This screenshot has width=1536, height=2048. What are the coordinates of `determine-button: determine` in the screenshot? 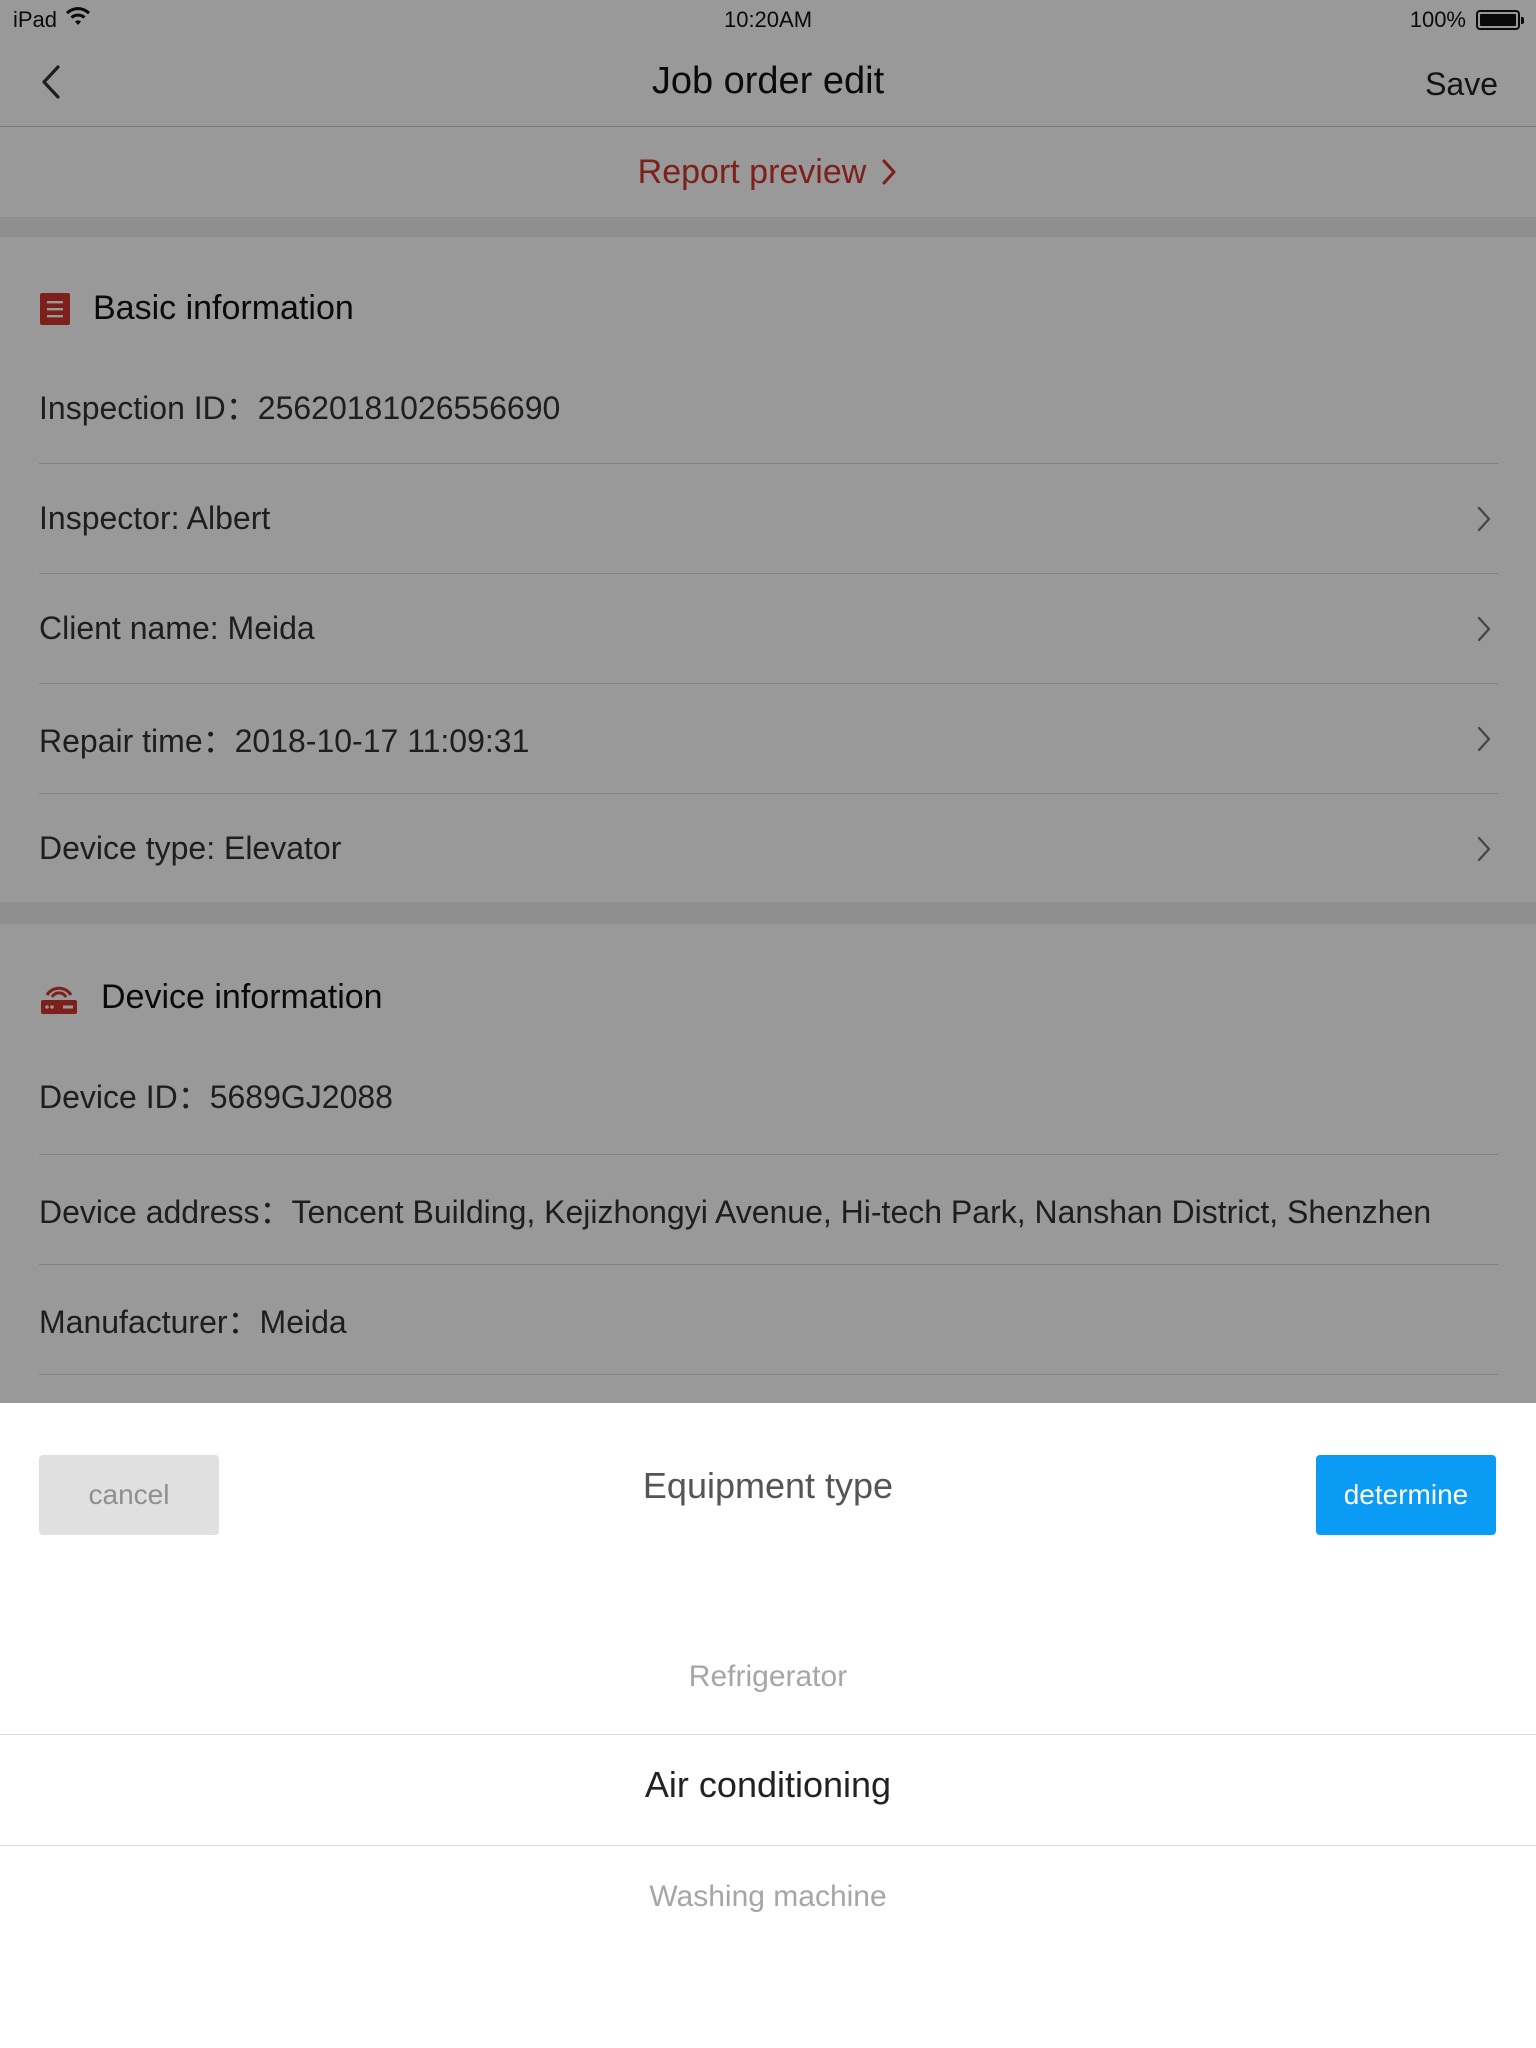 It's located at (1406, 1495).